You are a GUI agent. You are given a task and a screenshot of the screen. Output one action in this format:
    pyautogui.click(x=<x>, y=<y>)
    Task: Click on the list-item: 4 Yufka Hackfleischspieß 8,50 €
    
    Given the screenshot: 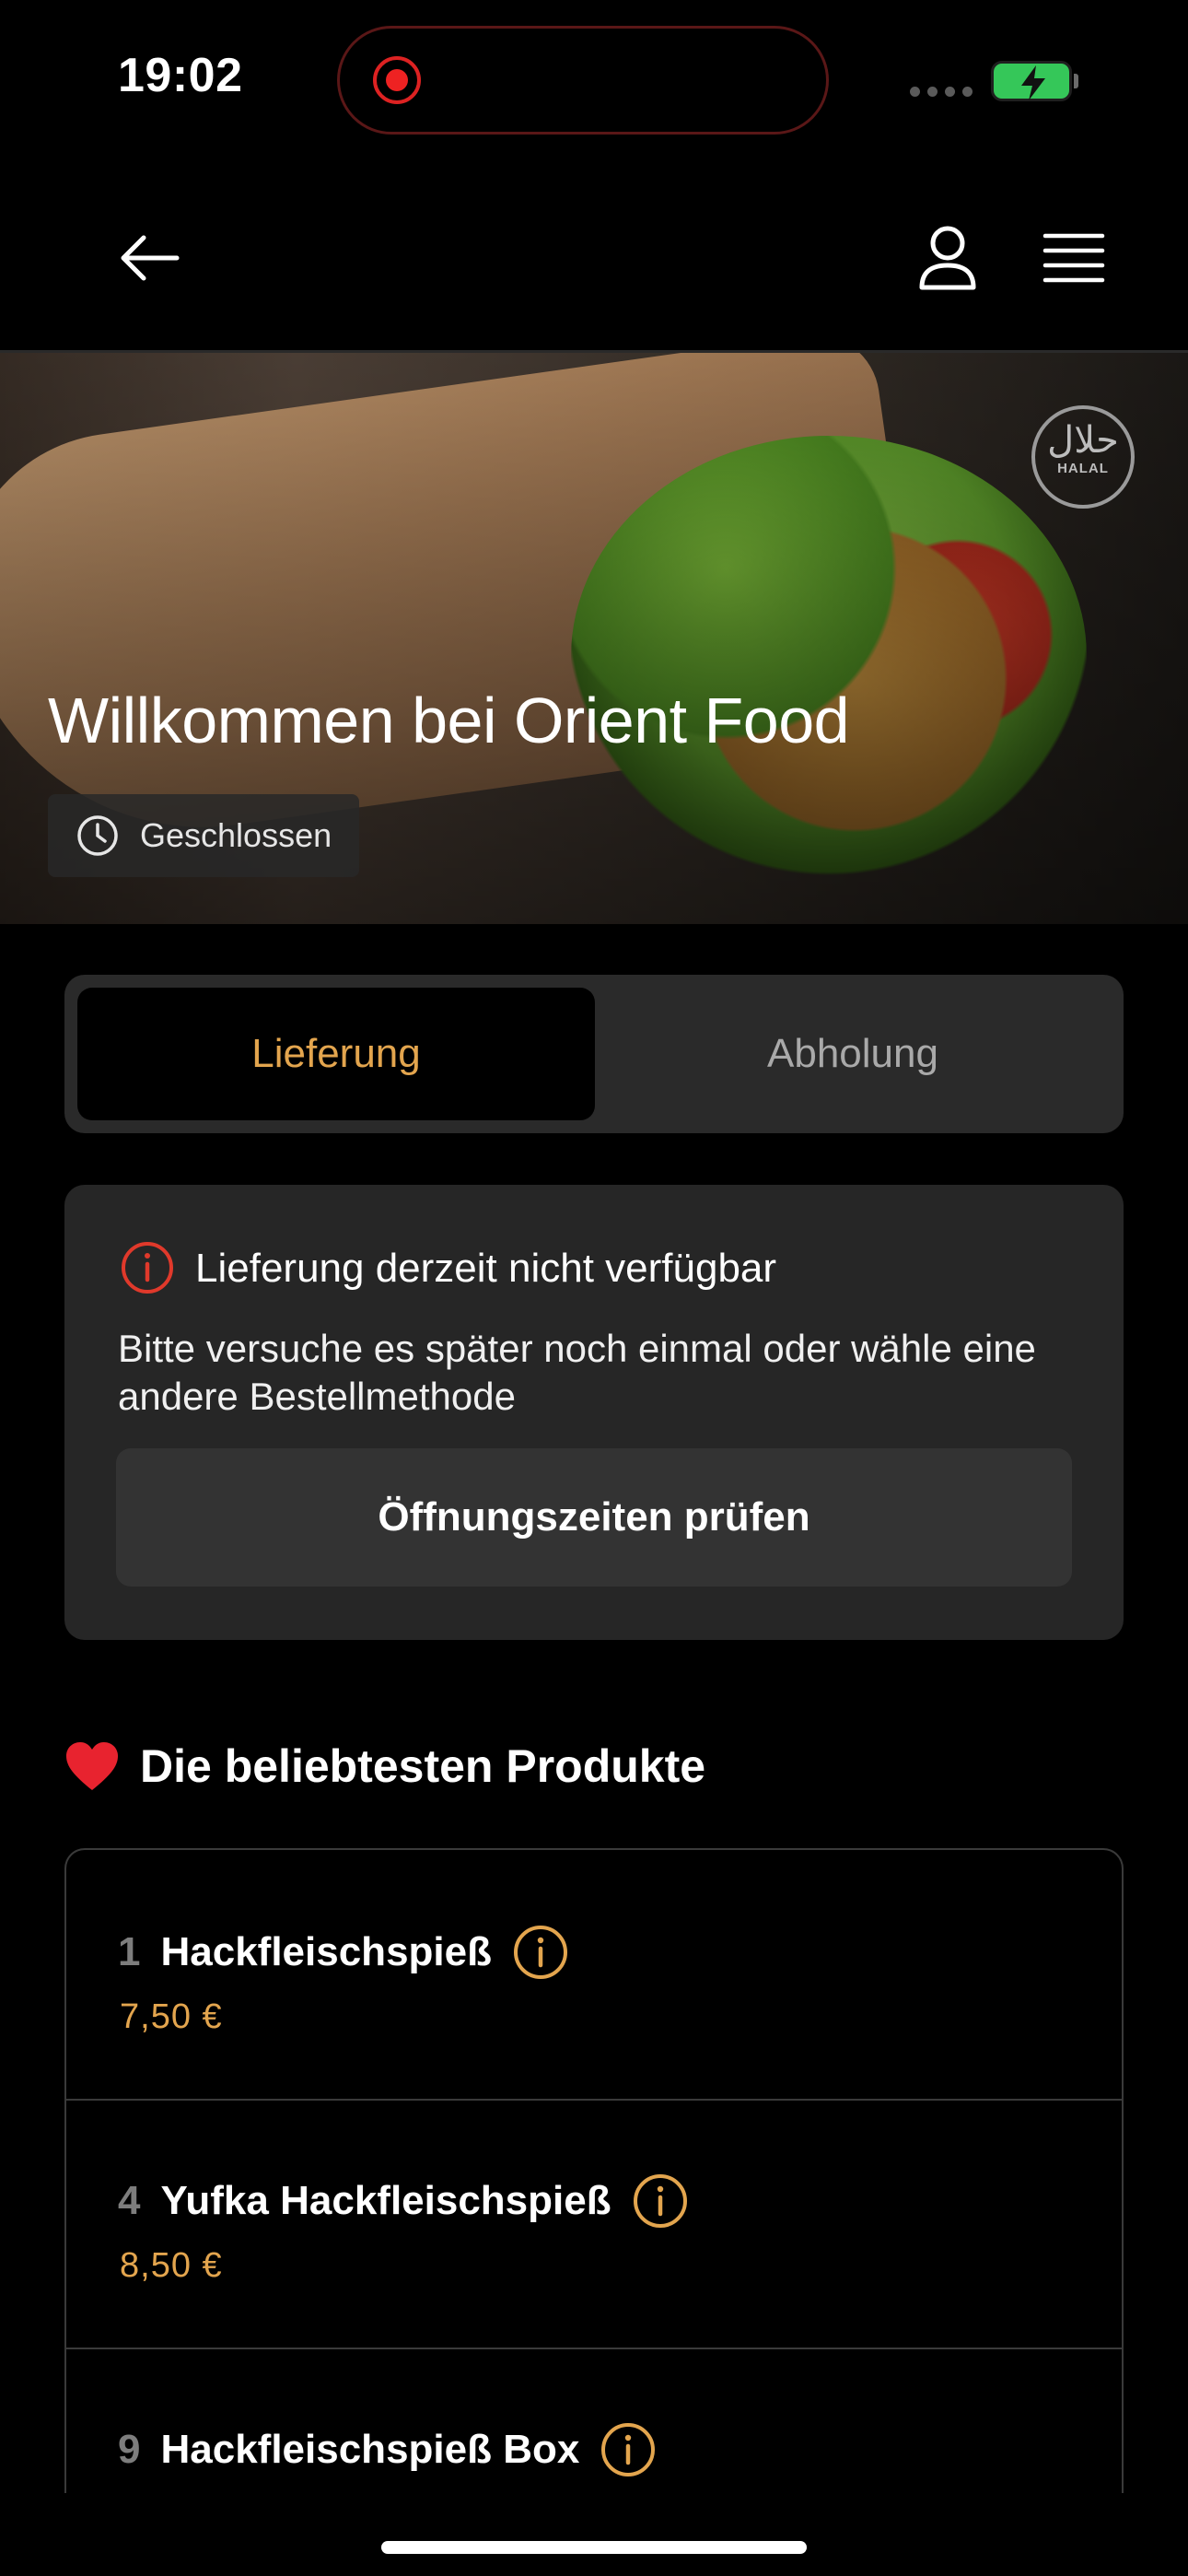 What is the action you would take?
    pyautogui.click(x=594, y=2224)
    